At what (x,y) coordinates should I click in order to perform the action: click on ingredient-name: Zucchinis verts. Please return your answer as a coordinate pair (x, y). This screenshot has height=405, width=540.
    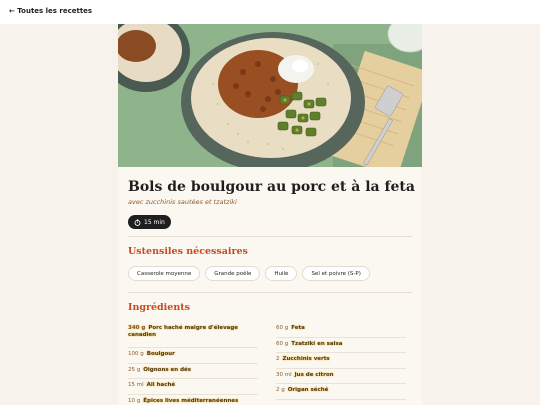
    Looking at the image, I should click on (306, 359).